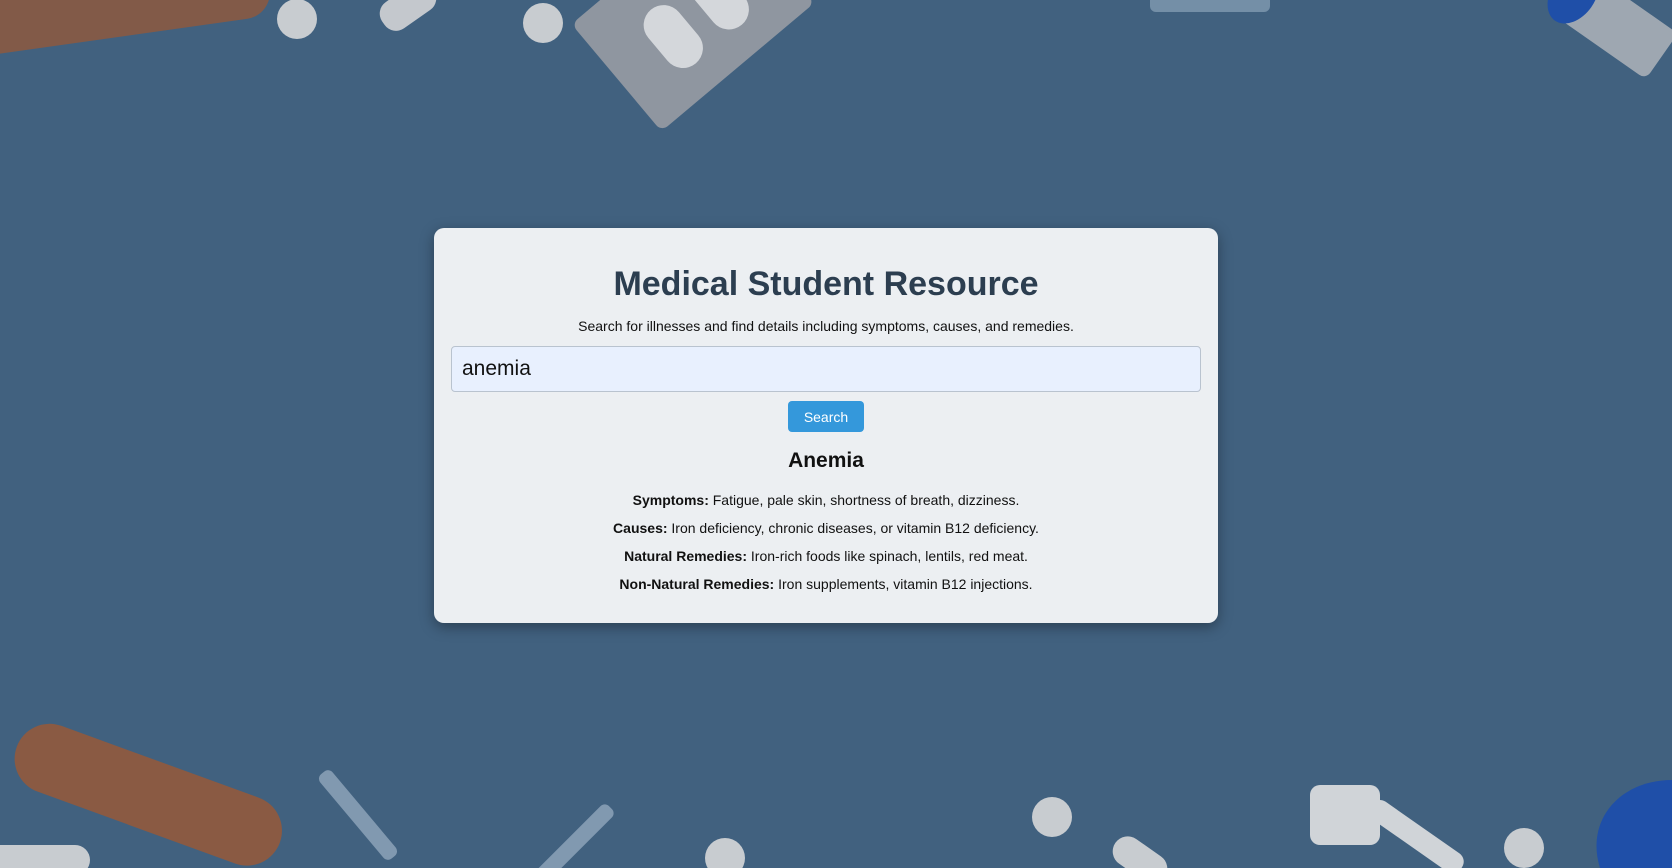 The width and height of the screenshot is (1672, 868). I want to click on non-natural-remedies-label: Non-Natural Remedies:, so click(697, 584).